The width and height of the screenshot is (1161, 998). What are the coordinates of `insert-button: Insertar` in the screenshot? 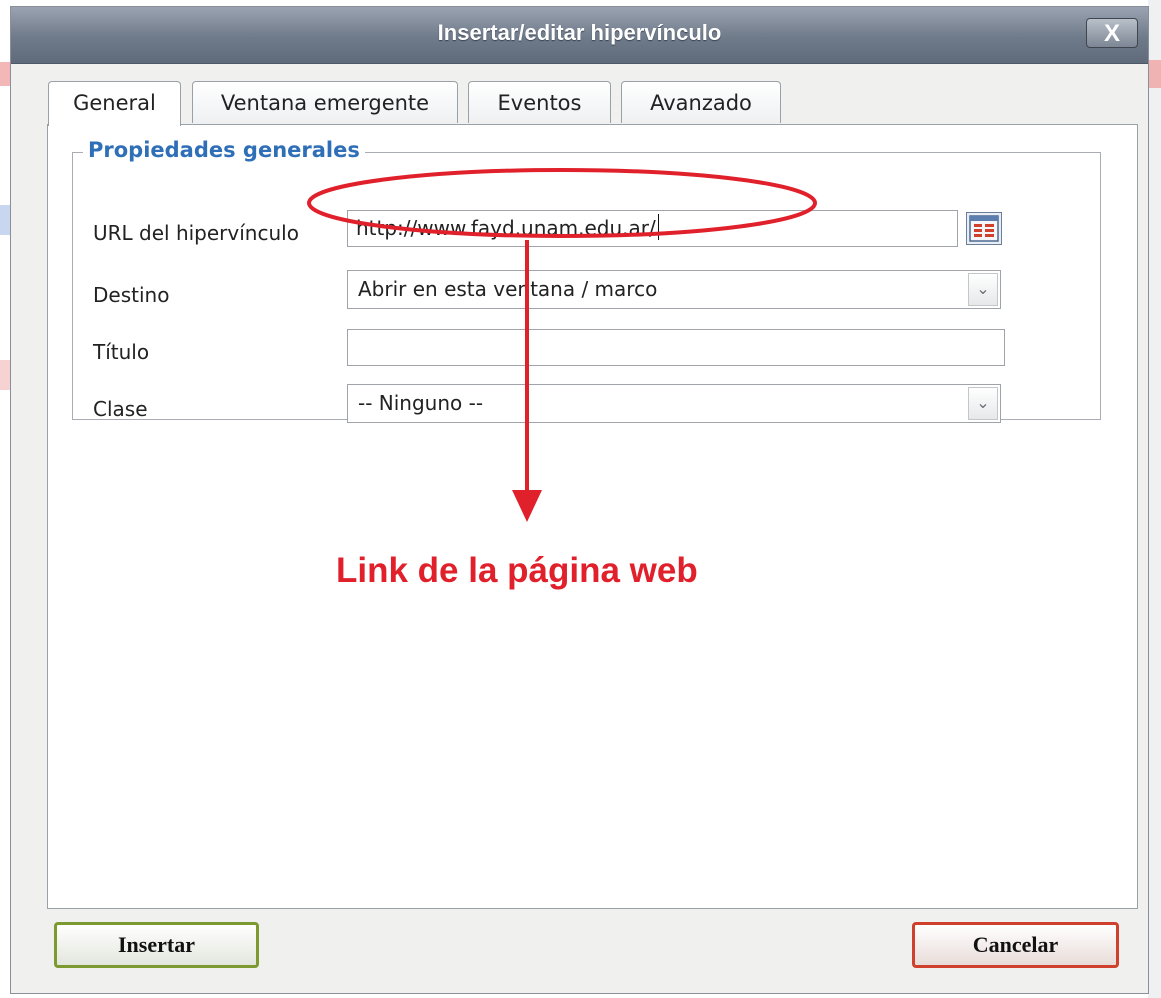 It's located at (156, 945).